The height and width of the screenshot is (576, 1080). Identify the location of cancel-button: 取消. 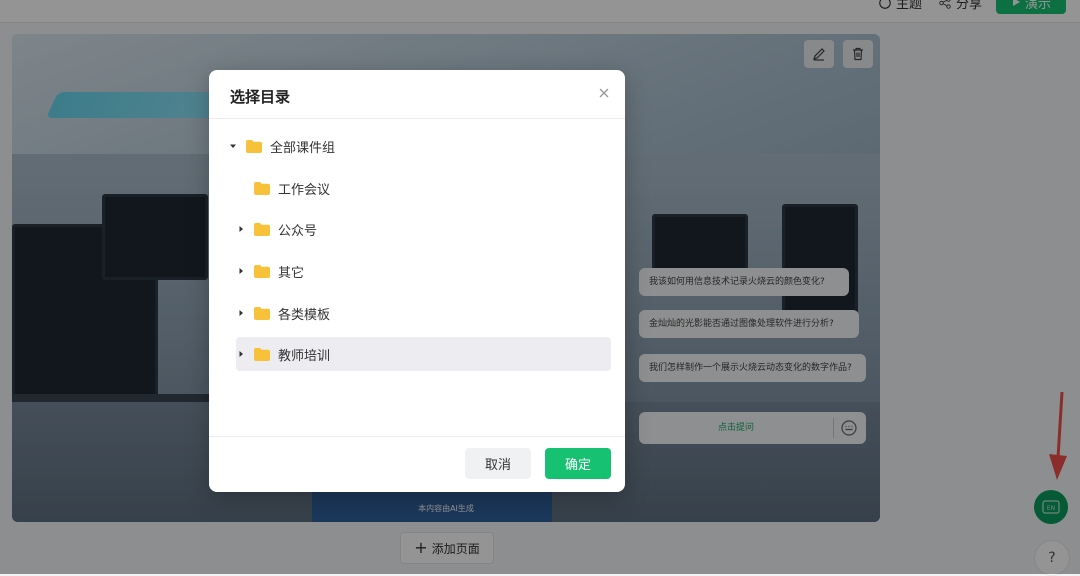
(498, 463).